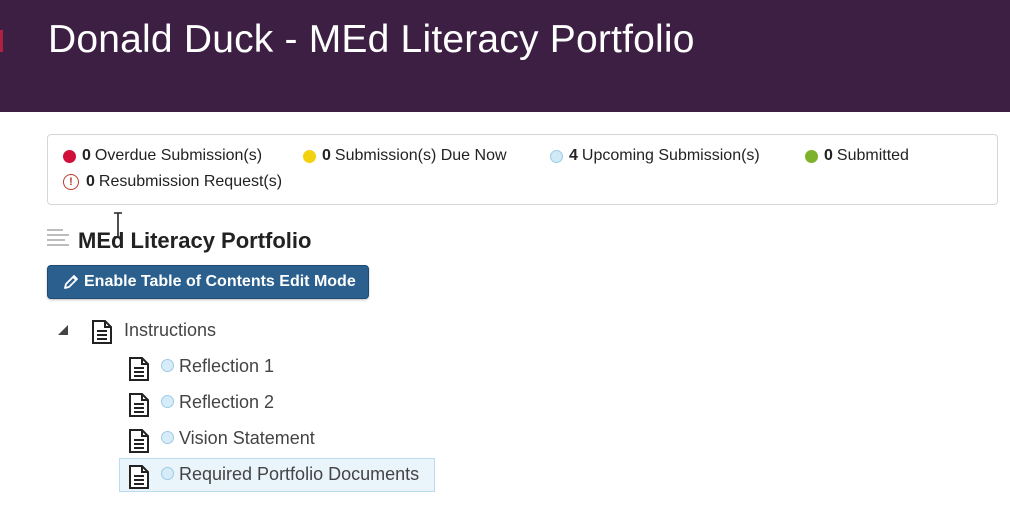 The width and height of the screenshot is (1010, 510). Describe the element at coordinates (1, 41) in the screenshot. I see `header-edge-marker` at that location.